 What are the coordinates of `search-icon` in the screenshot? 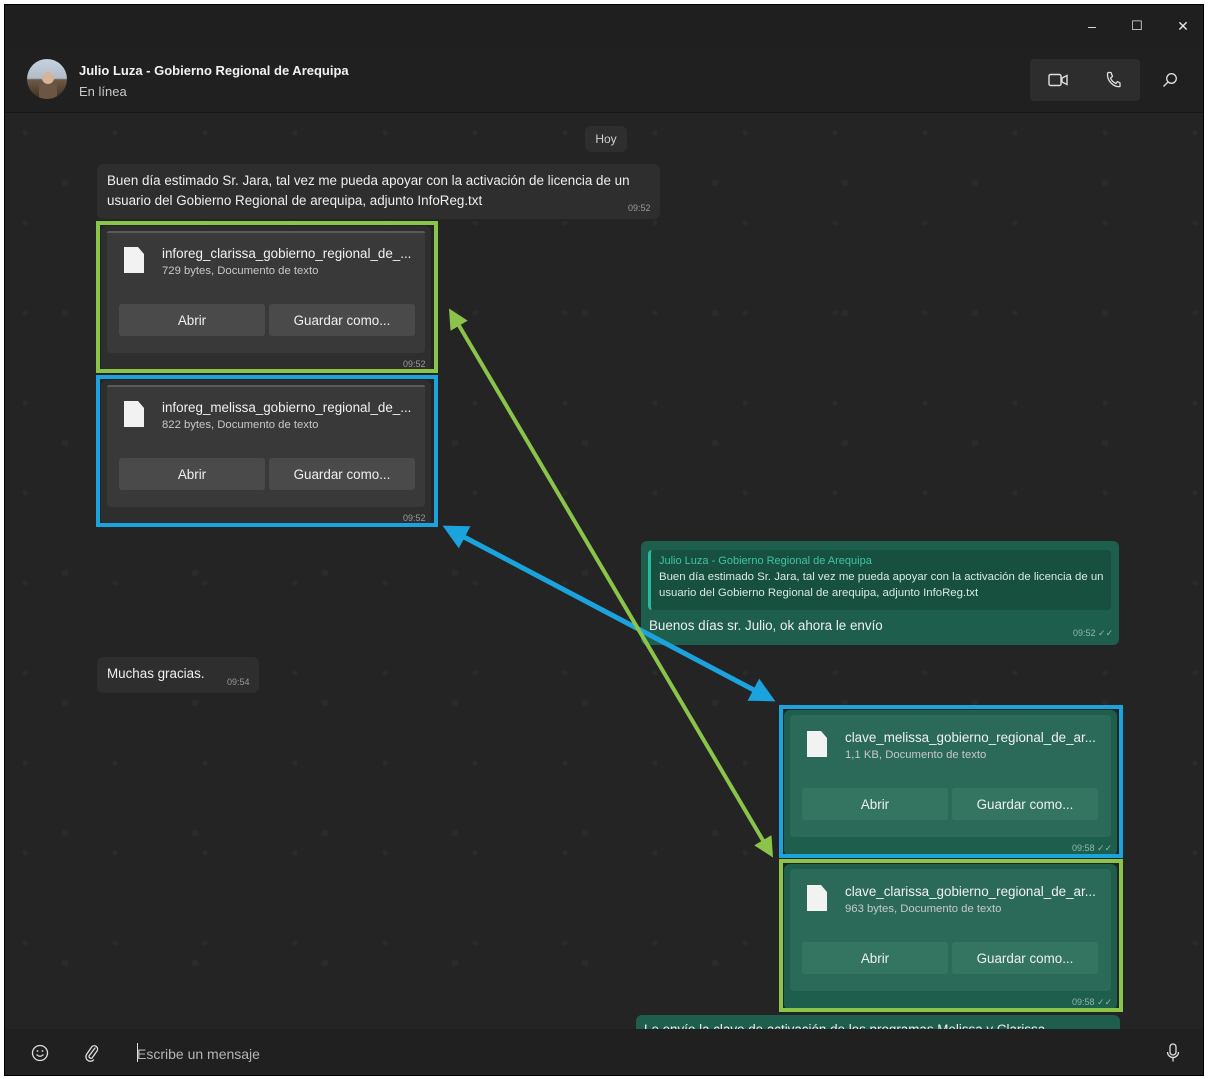 It's located at (1170, 80).